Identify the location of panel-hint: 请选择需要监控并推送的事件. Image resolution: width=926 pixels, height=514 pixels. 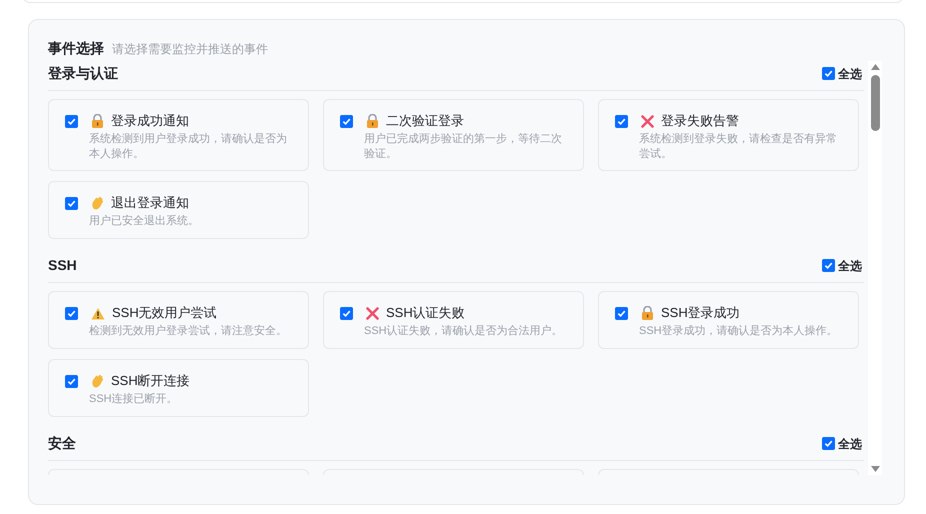
(190, 49).